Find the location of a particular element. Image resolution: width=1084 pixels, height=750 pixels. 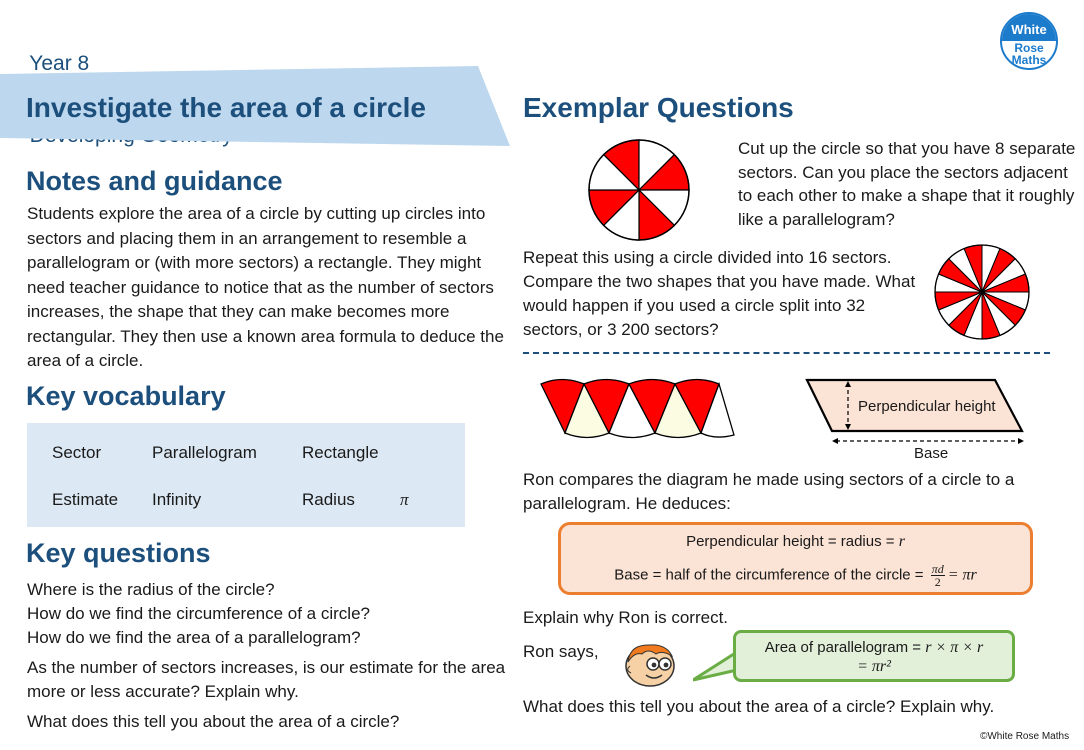

speech-bubble-box: Area of parallelogram = r × π × r = πr² is located at coordinates (874, 656).